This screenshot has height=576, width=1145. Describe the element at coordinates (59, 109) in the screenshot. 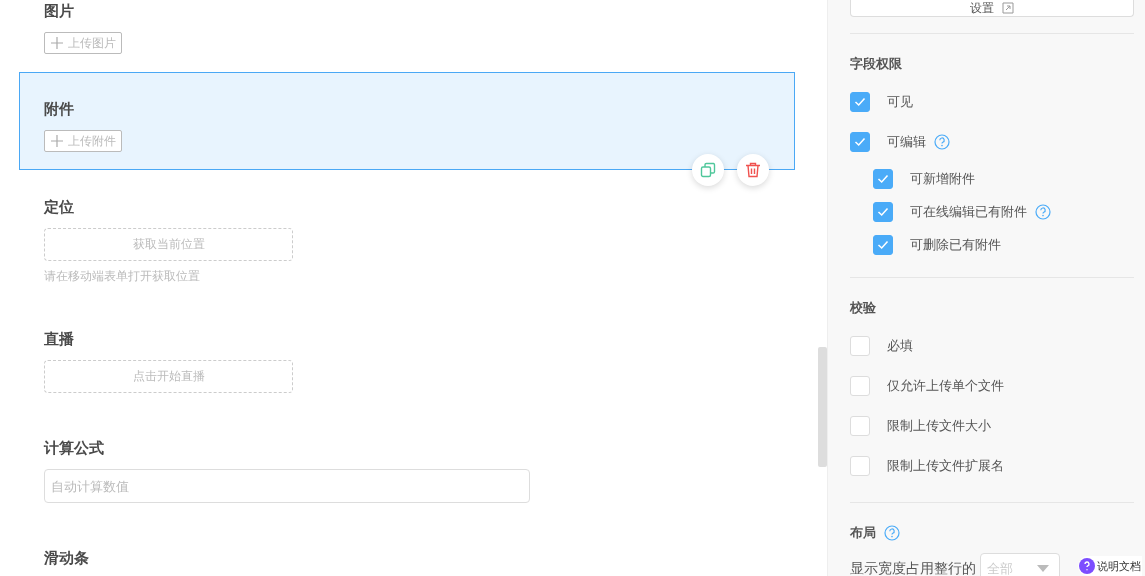

I see `field-label: 附件` at that location.